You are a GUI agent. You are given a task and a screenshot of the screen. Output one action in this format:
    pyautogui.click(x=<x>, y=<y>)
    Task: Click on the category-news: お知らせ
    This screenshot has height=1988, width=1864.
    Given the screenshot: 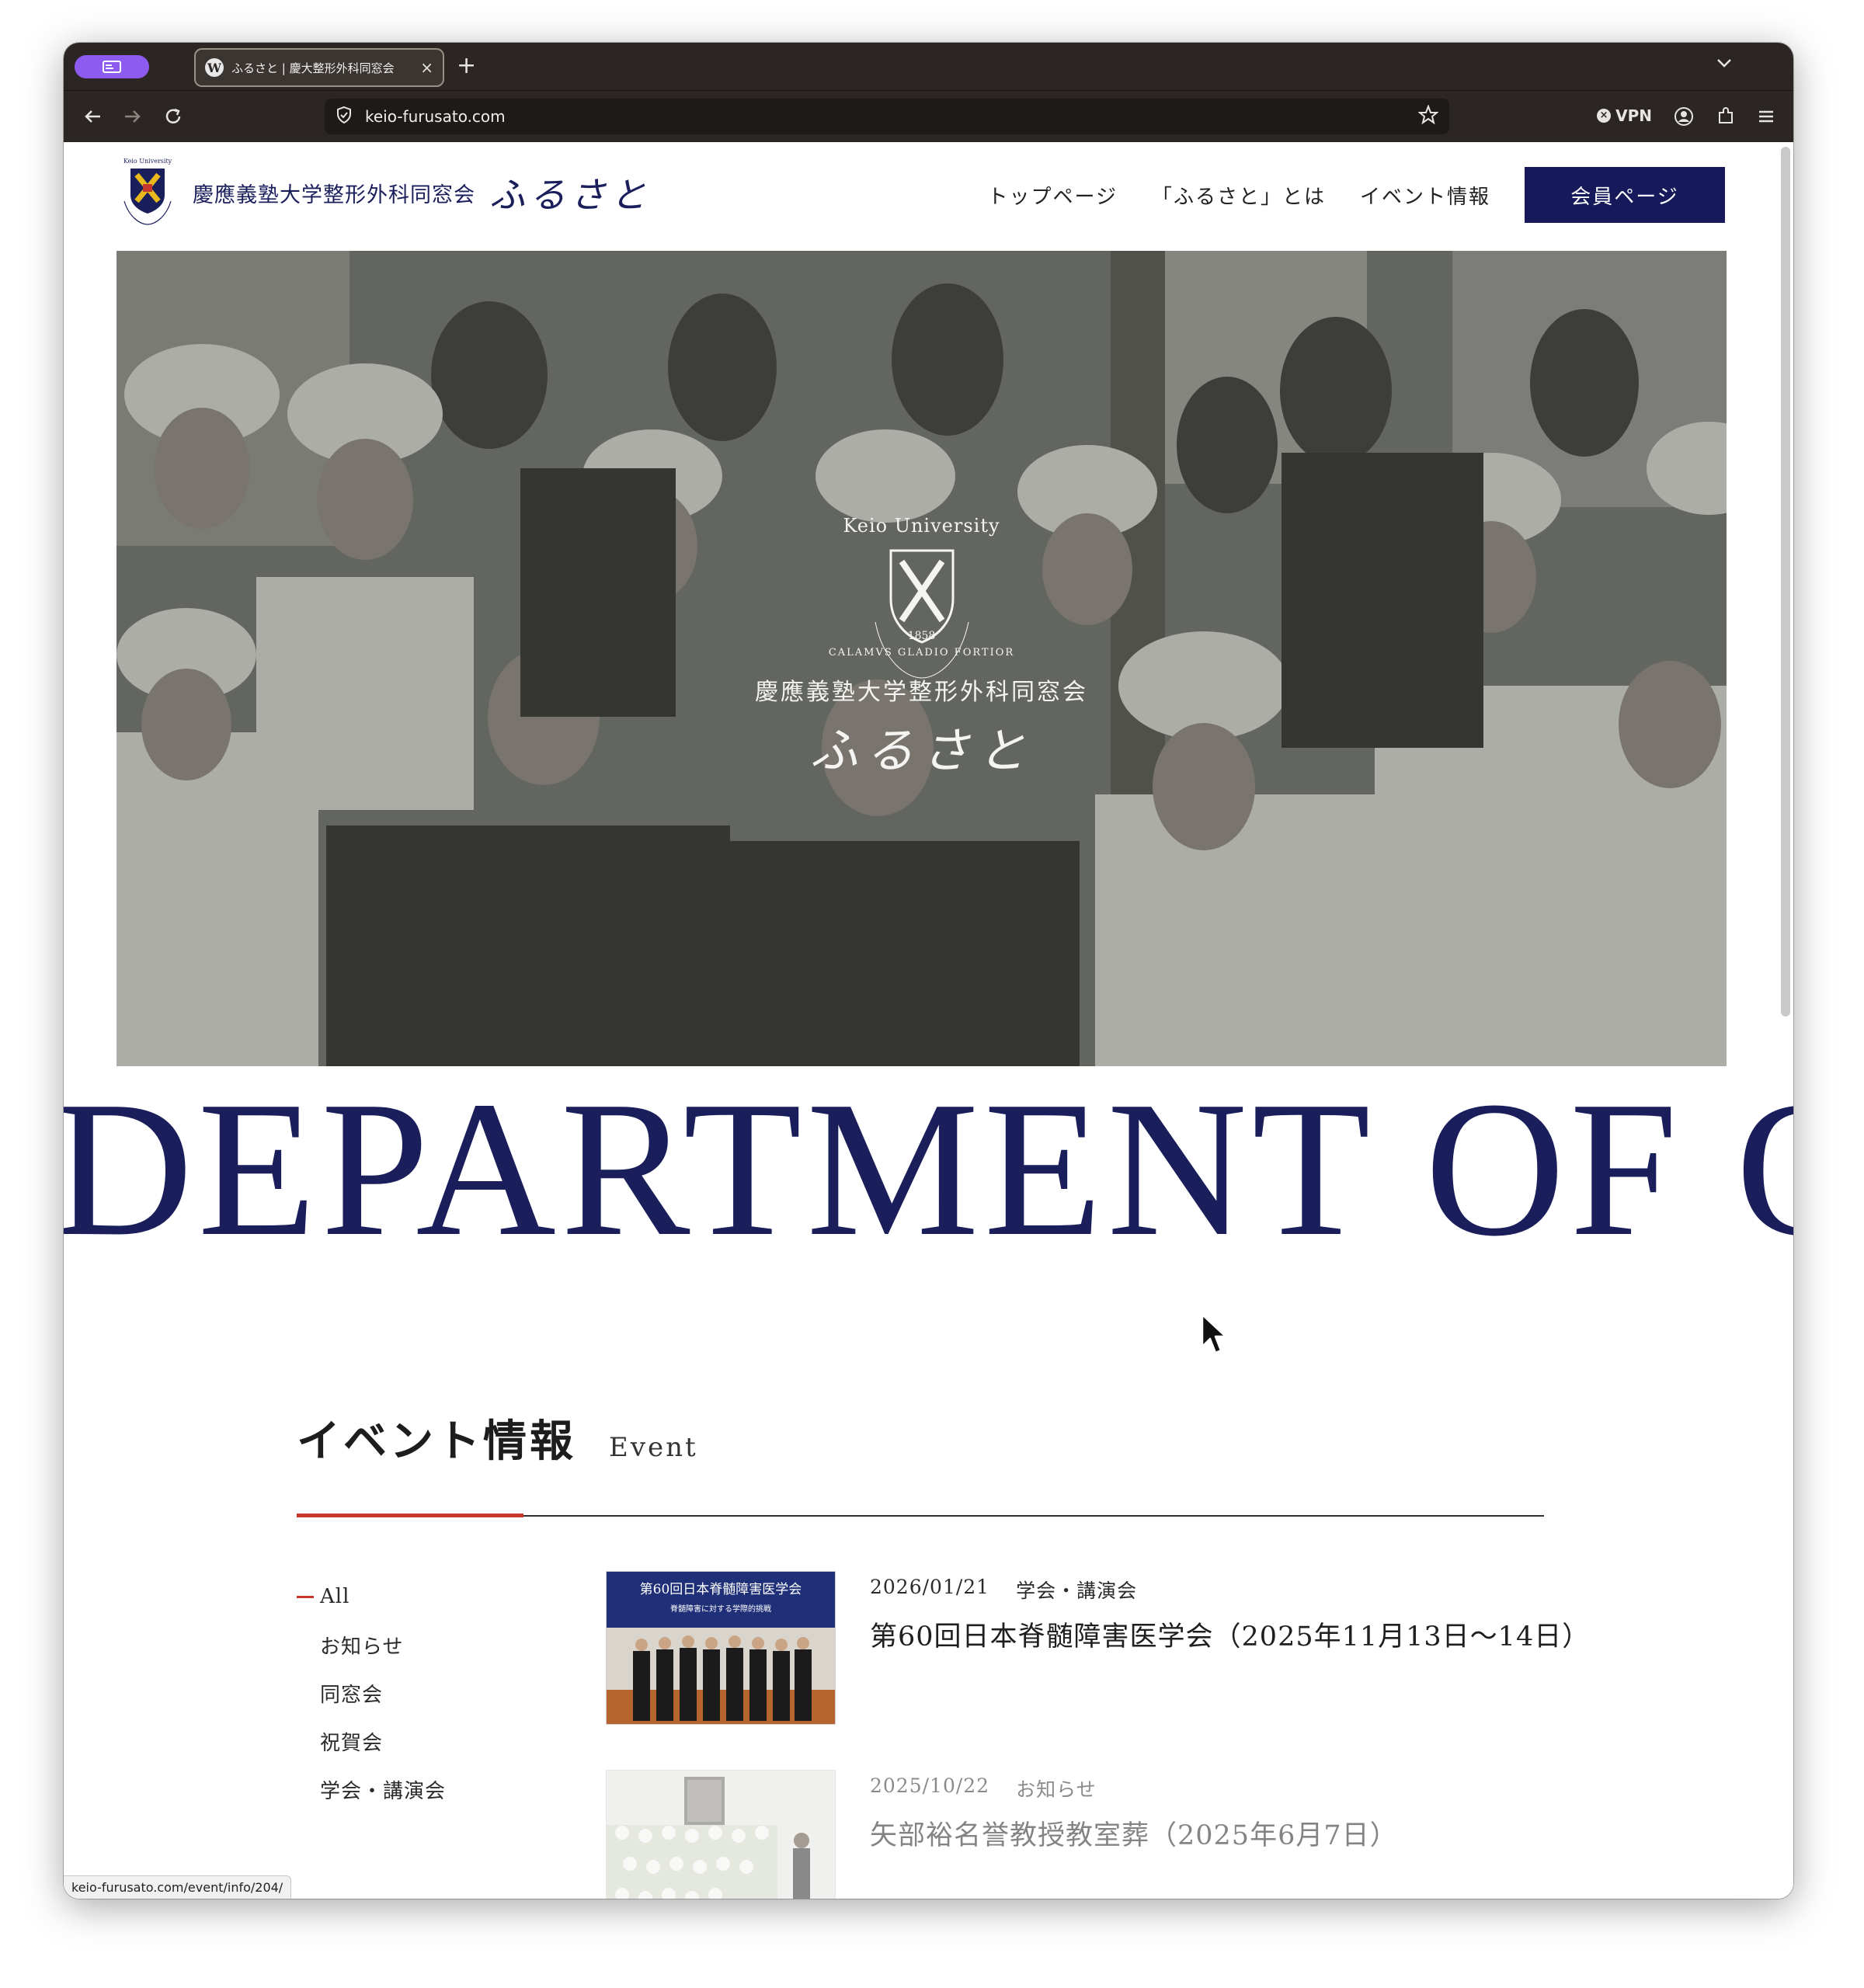 What is the action you would take?
    pyautogui.click(x=371, y=1645)
    